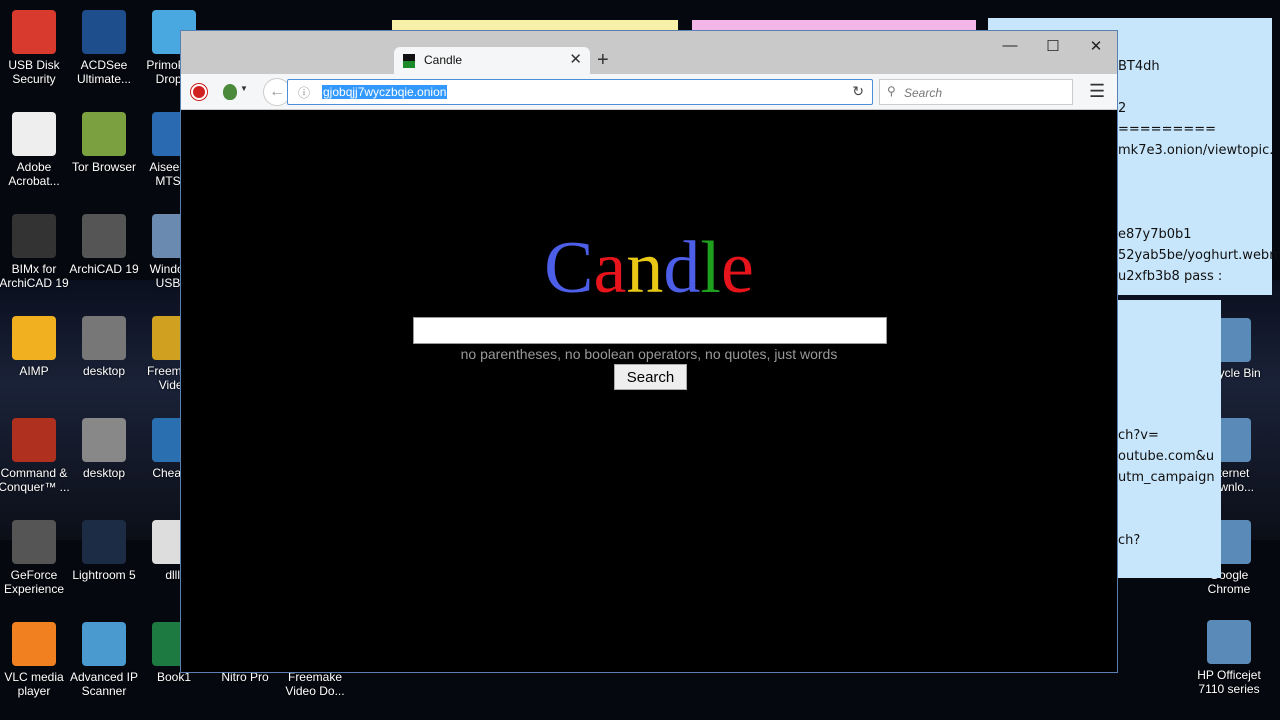 This screenshot has width=1280, height=720. What do you see at coordinates (1122, 108) in the screenshot?
I see `note-line: 2` at bounding box center [1122, 108].